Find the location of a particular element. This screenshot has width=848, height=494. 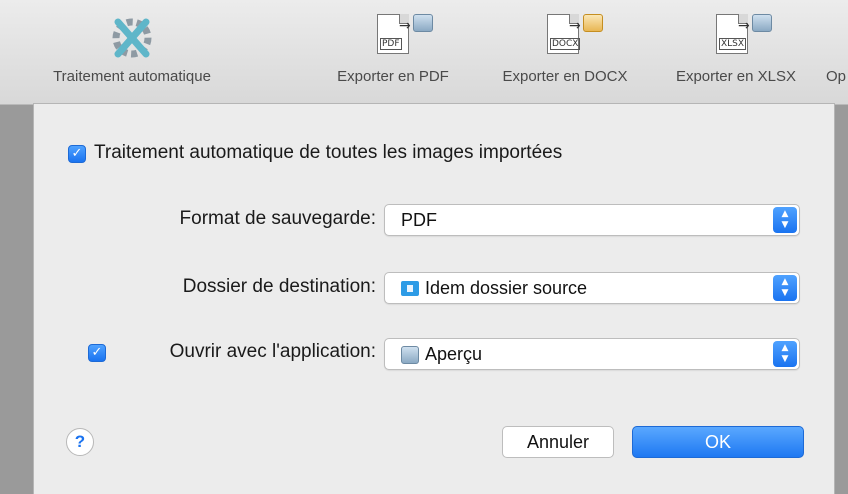

open-with-value-wrap: Aperçu is located at coordinates (441, 354).